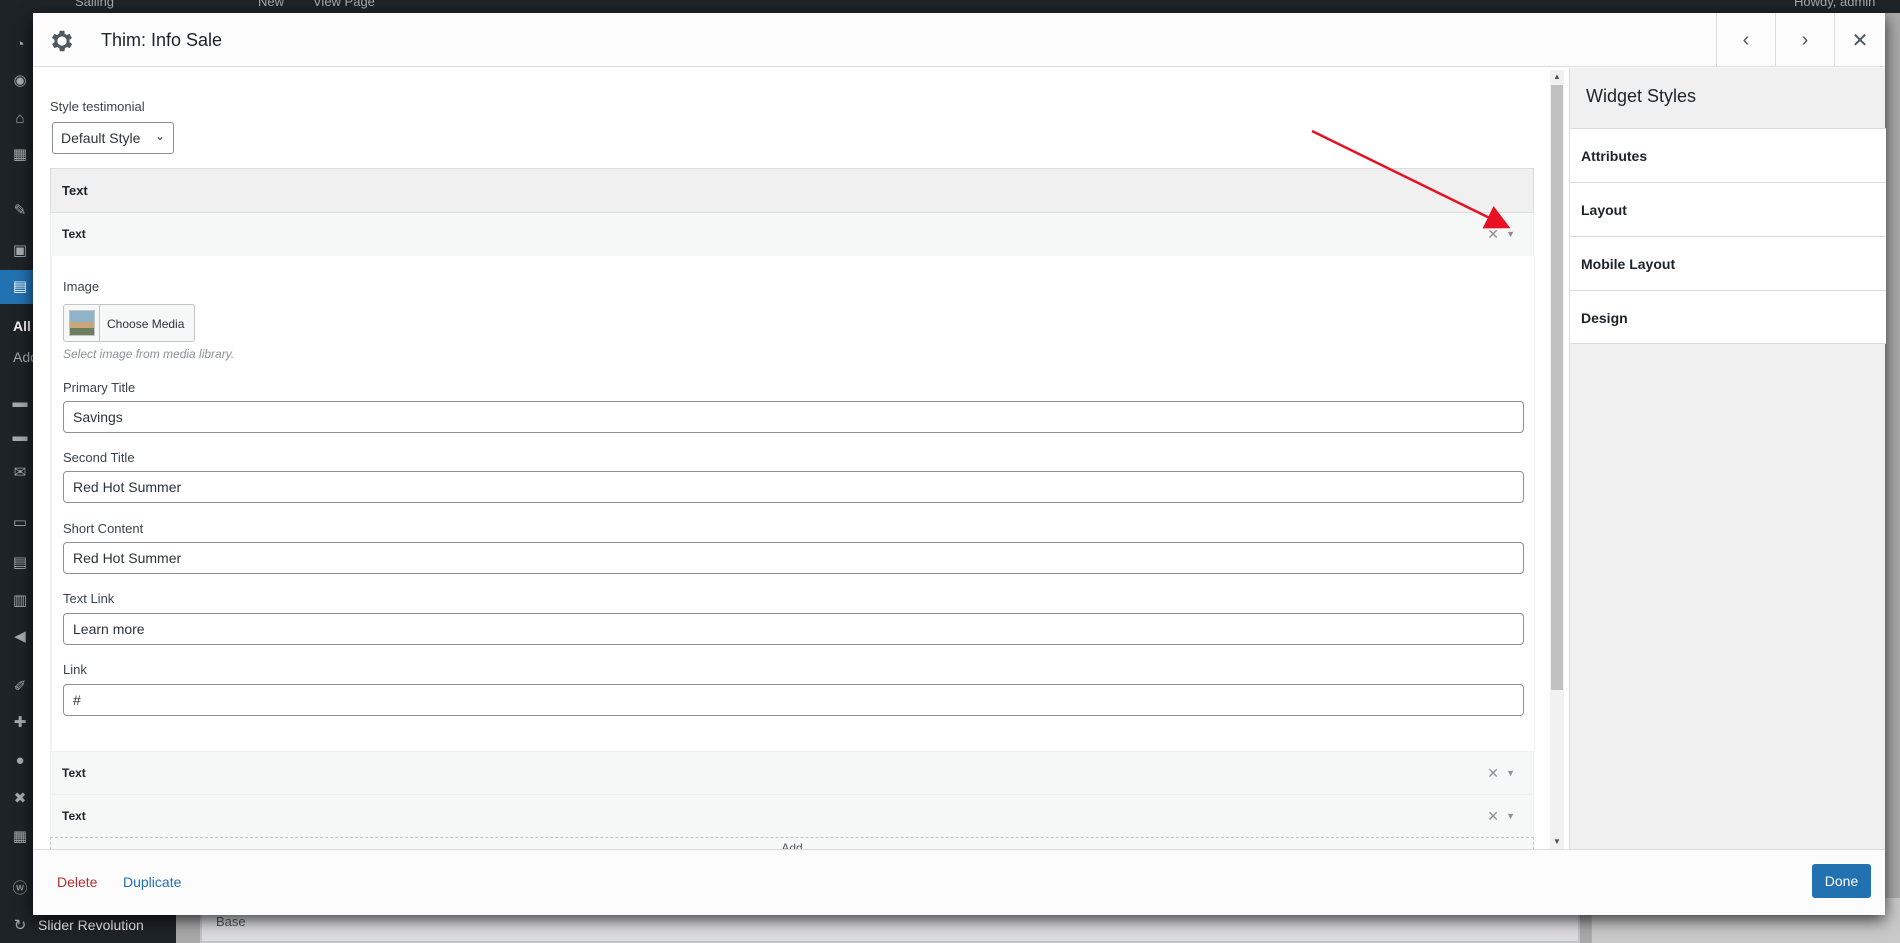 This screenshot has width=1900, height=943. What do you see at coordinates (159, 136) in the screenshot?
I see `chevron-down-icon: ⌄` at bounding box center [159, 136].